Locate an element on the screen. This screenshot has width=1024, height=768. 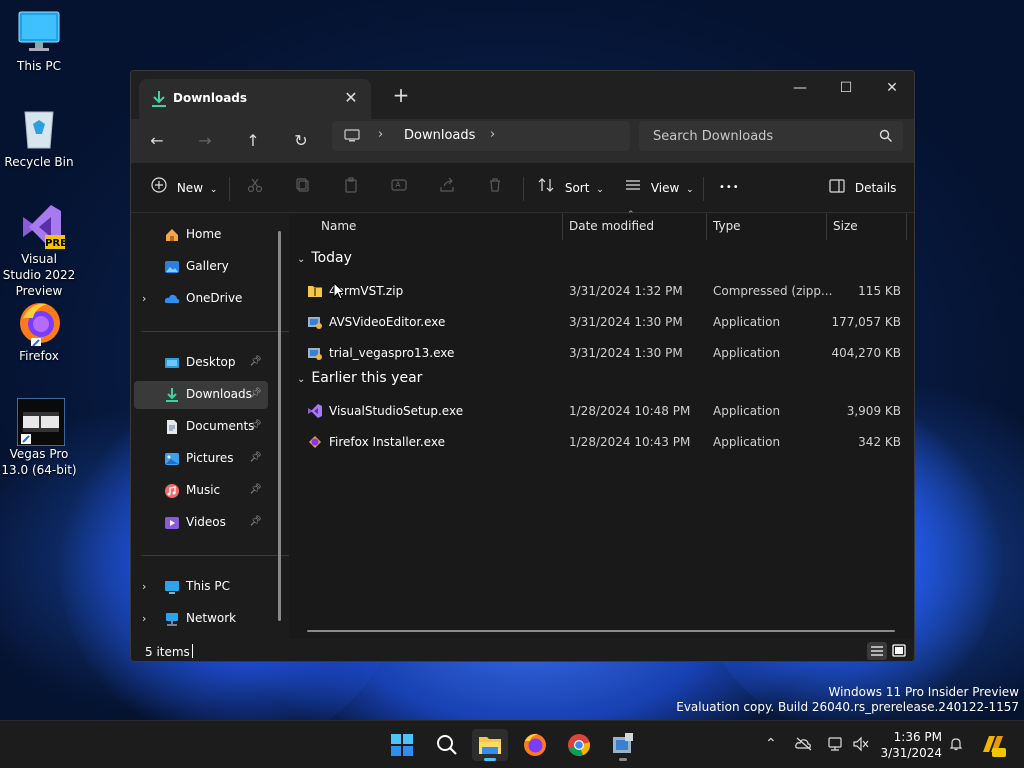
search-input is located at coordinates (754, 136).